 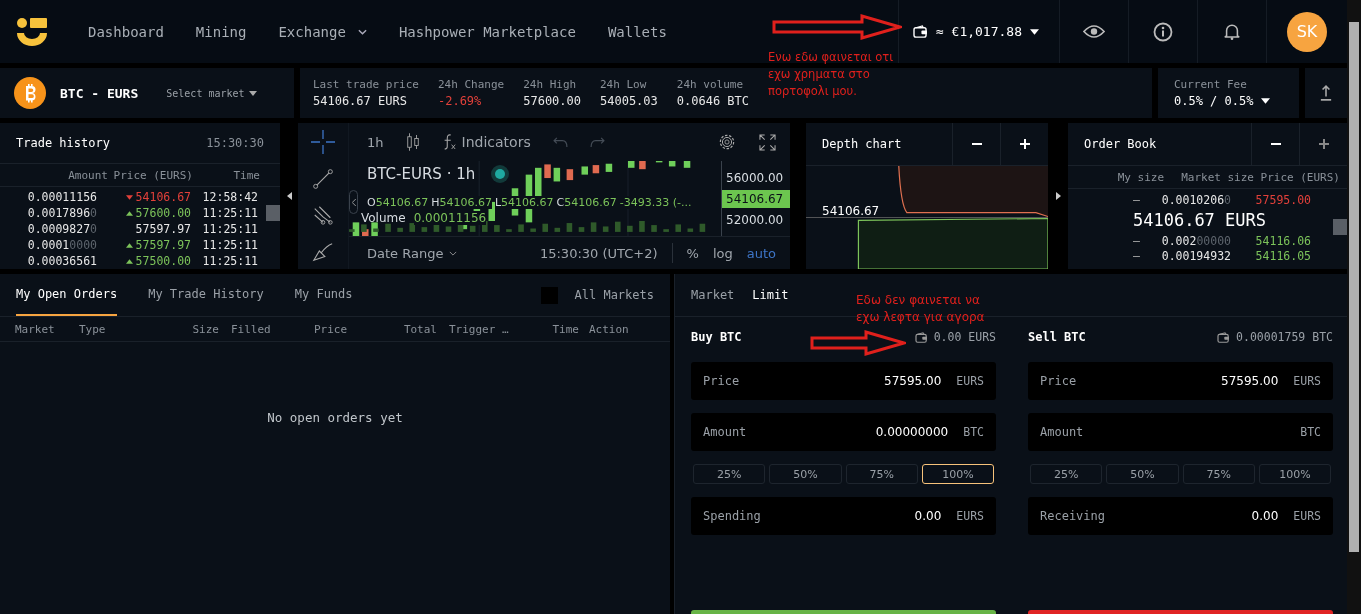 What do you see at coordinates (614, 295) in the screenshot?
I see `checkbox-label: All Markets` at bounding box center [614, 295].